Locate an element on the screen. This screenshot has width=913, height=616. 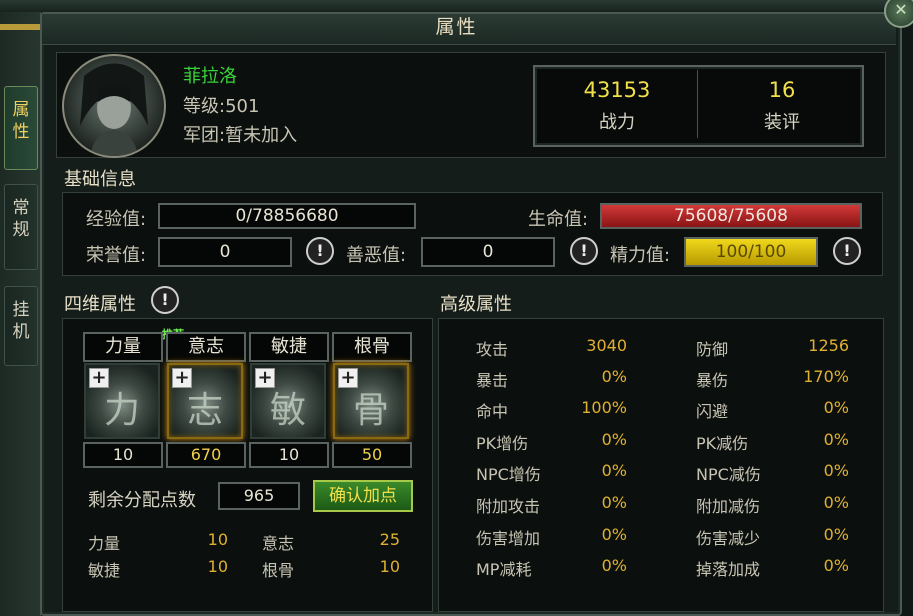
remaining-points-value: 965 is located at coordinates (259, 496).